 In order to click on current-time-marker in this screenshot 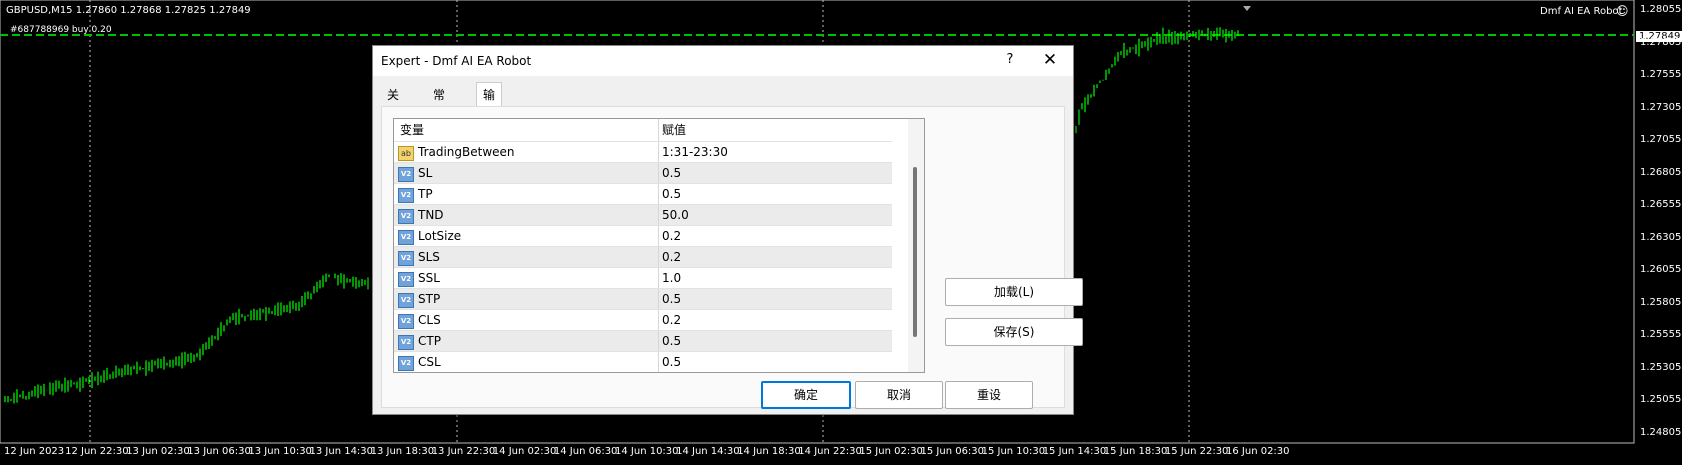, I will do `click(1247, 8)`.